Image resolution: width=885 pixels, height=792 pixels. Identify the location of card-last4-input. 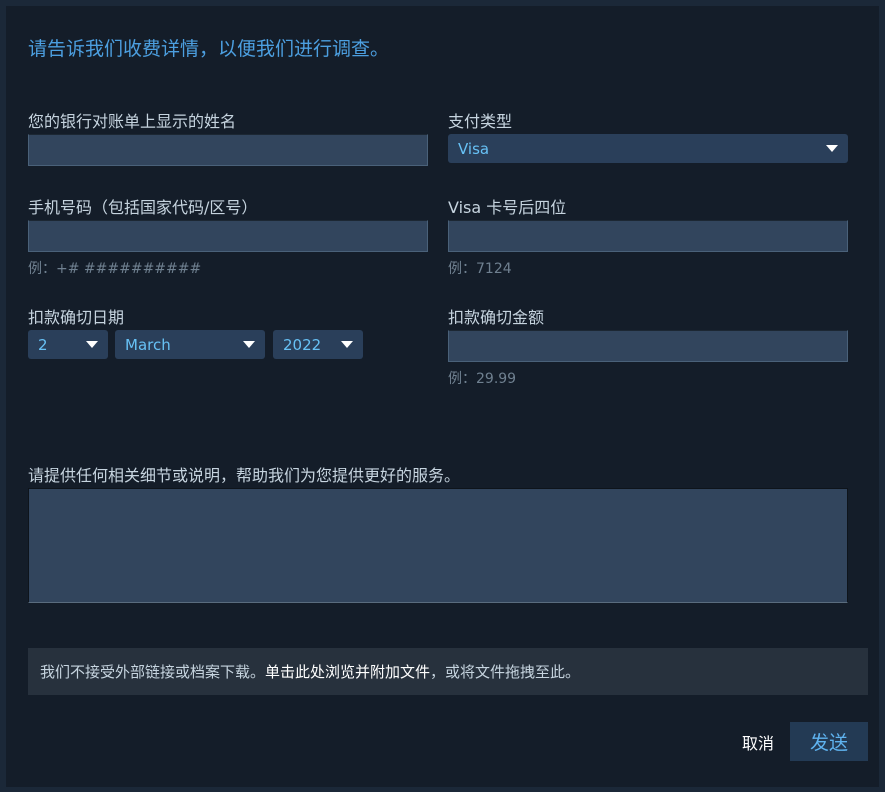
(648, 236).